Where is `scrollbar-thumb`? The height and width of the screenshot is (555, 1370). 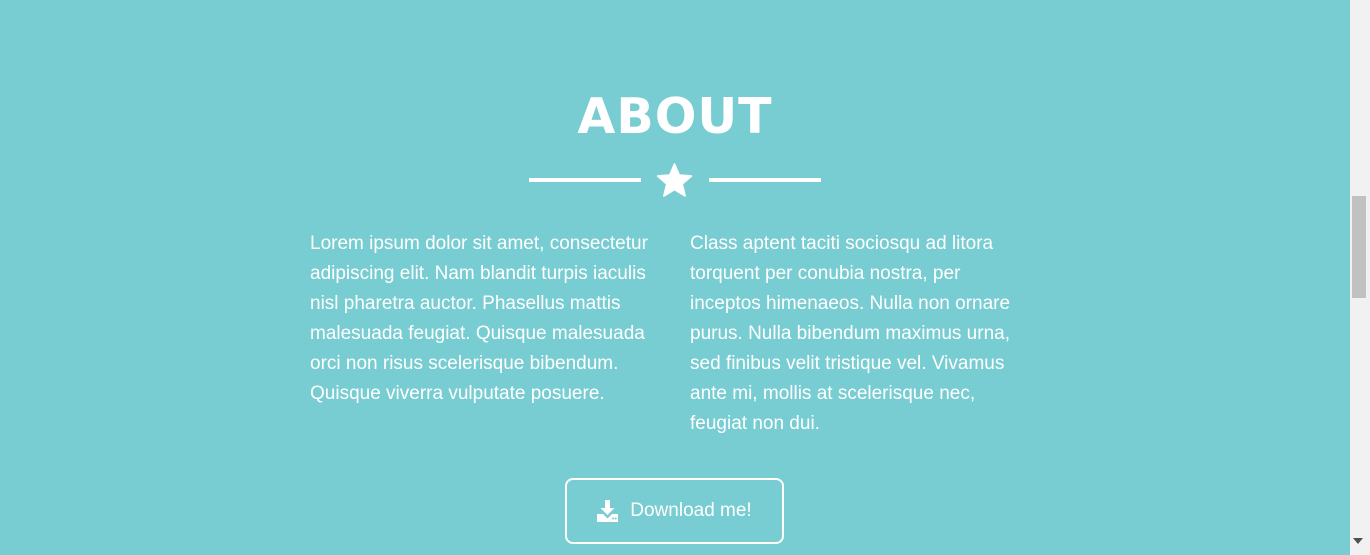
scrollbar-thumb is located at coordinates (1359, 247).